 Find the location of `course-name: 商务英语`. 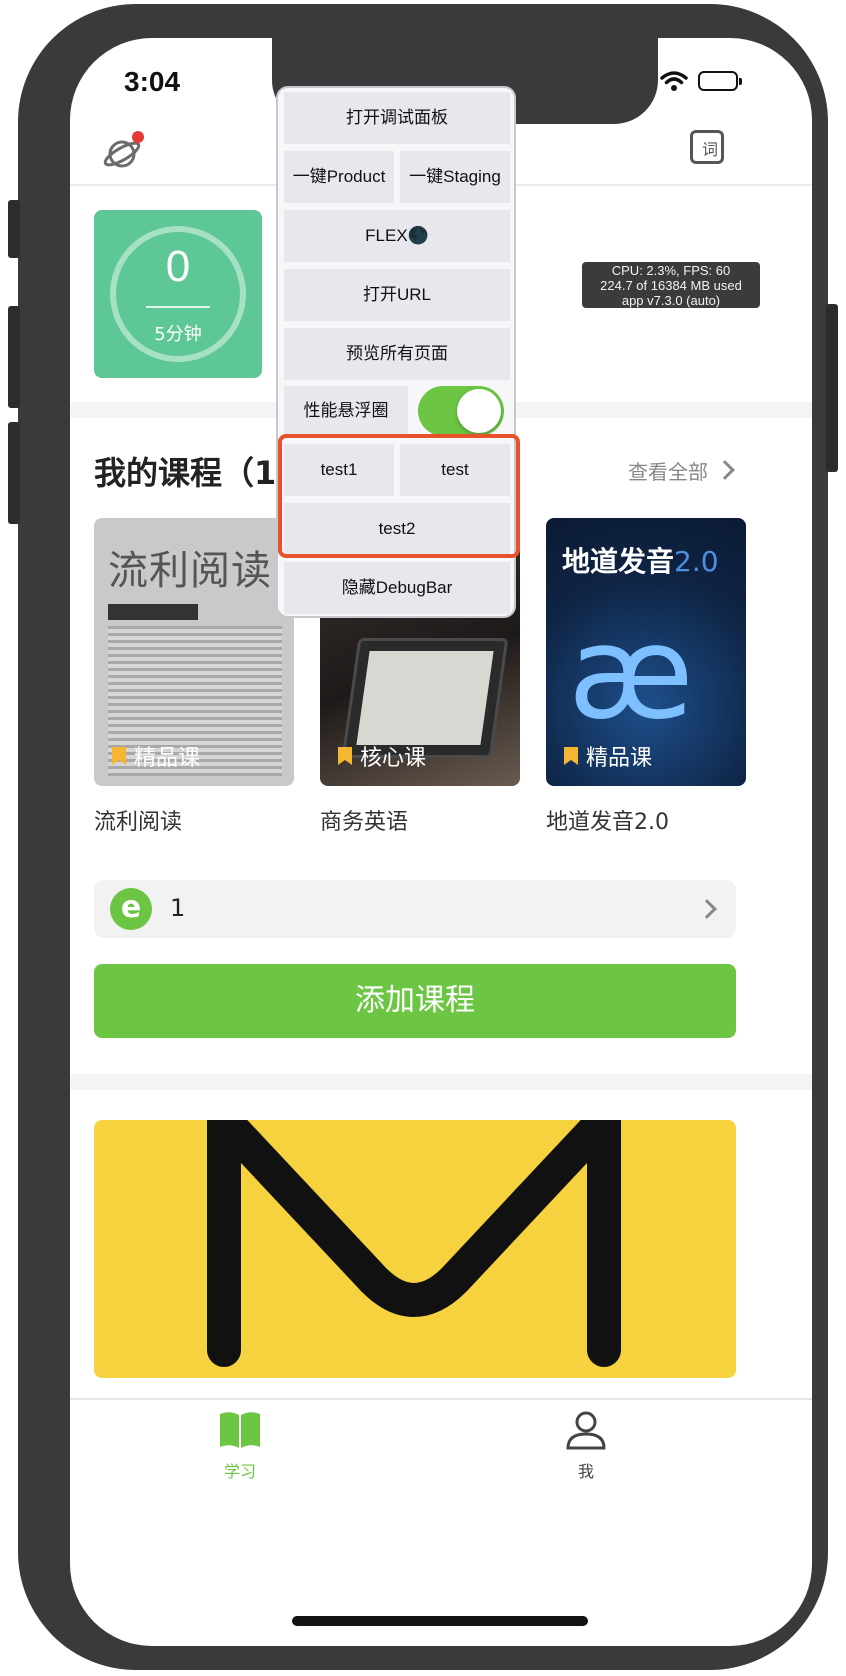

course-name: 商务英语 is located at coordinates (364, 822).